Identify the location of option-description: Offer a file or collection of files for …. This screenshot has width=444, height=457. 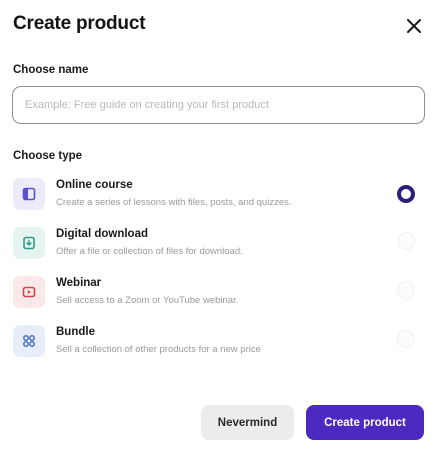
(149, 251).